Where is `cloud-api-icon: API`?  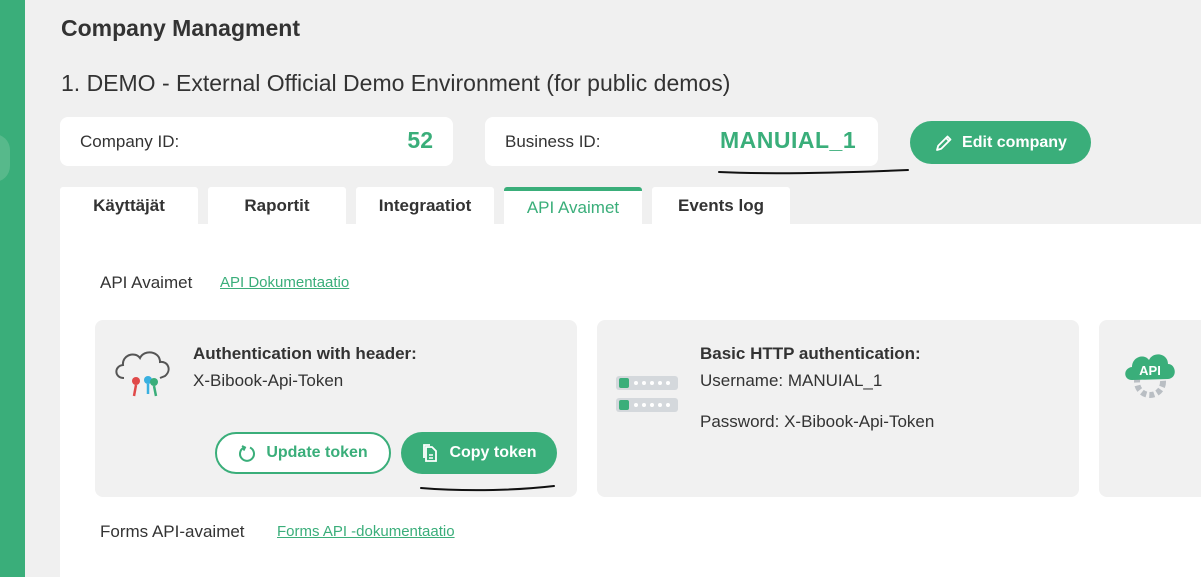
cloud-api-icon: API is located at coordinates (1150, 376).